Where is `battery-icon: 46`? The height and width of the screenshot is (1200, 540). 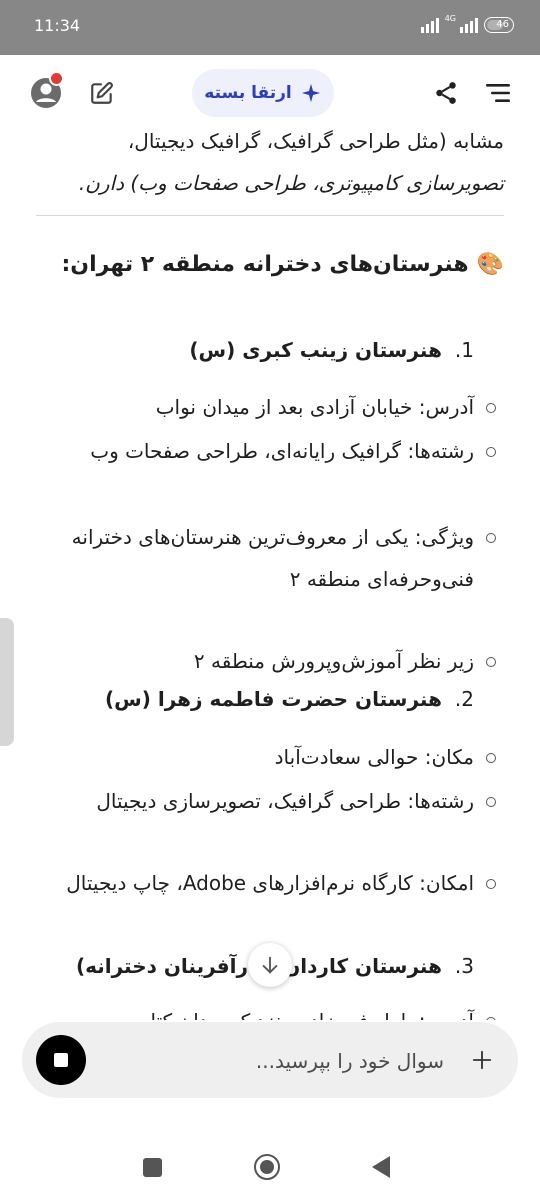 battery-icon: 46 is located at coordinates (499, 25).